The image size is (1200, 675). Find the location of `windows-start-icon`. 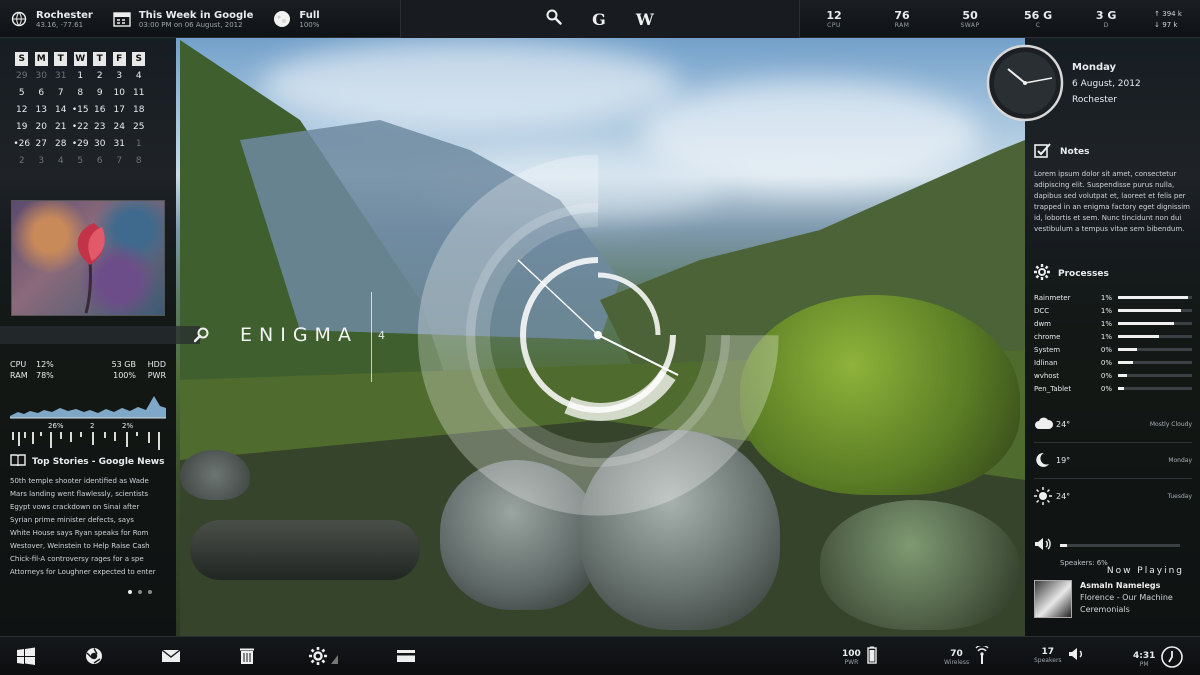

windows-start-icon is located at coordinates (26, 656).